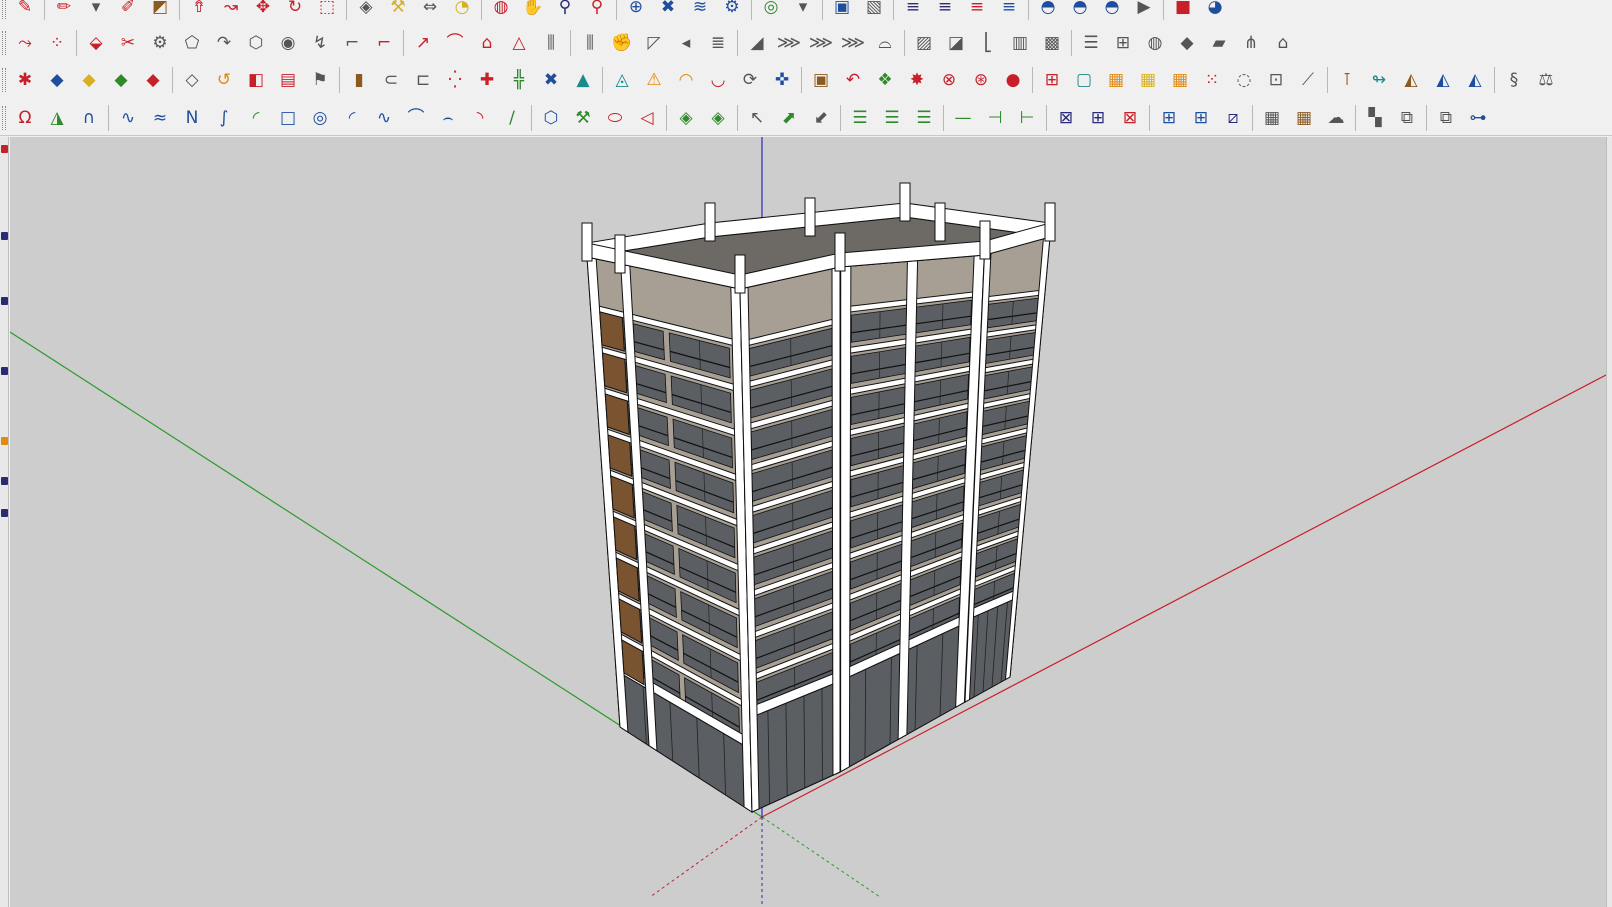 The image size is (1612, 907). I want to click on arc-green-icon: ◜, so click(256, 118).